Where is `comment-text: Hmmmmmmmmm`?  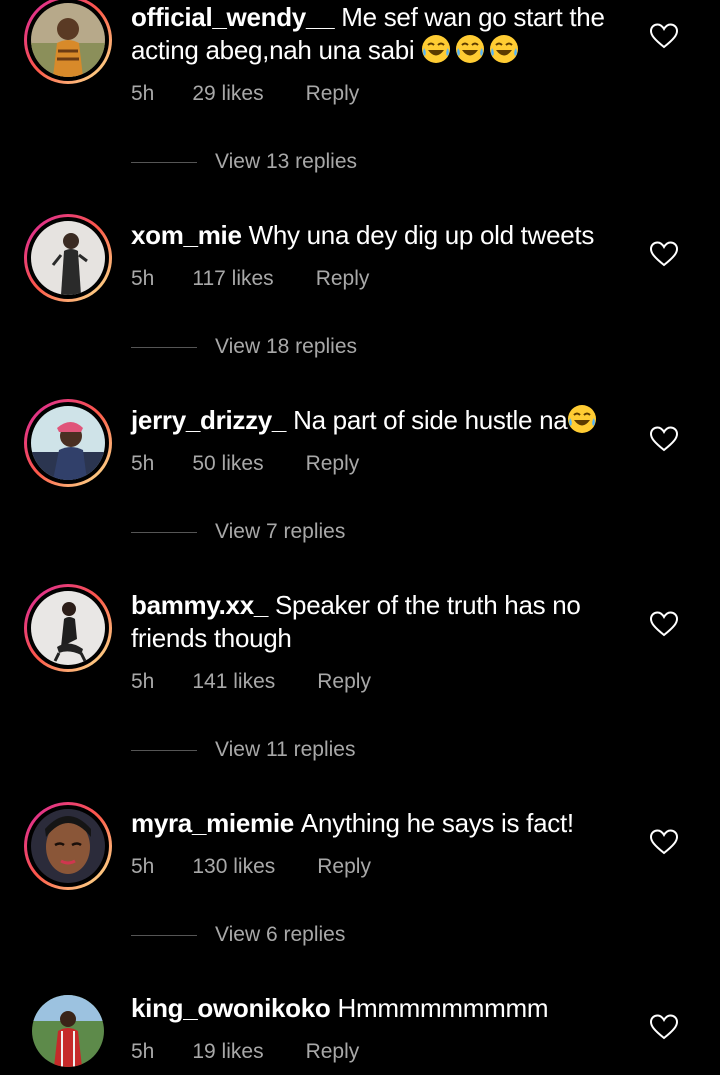
comment-text: Hmmmmmmmmm is located at coordinates (443, 1008).